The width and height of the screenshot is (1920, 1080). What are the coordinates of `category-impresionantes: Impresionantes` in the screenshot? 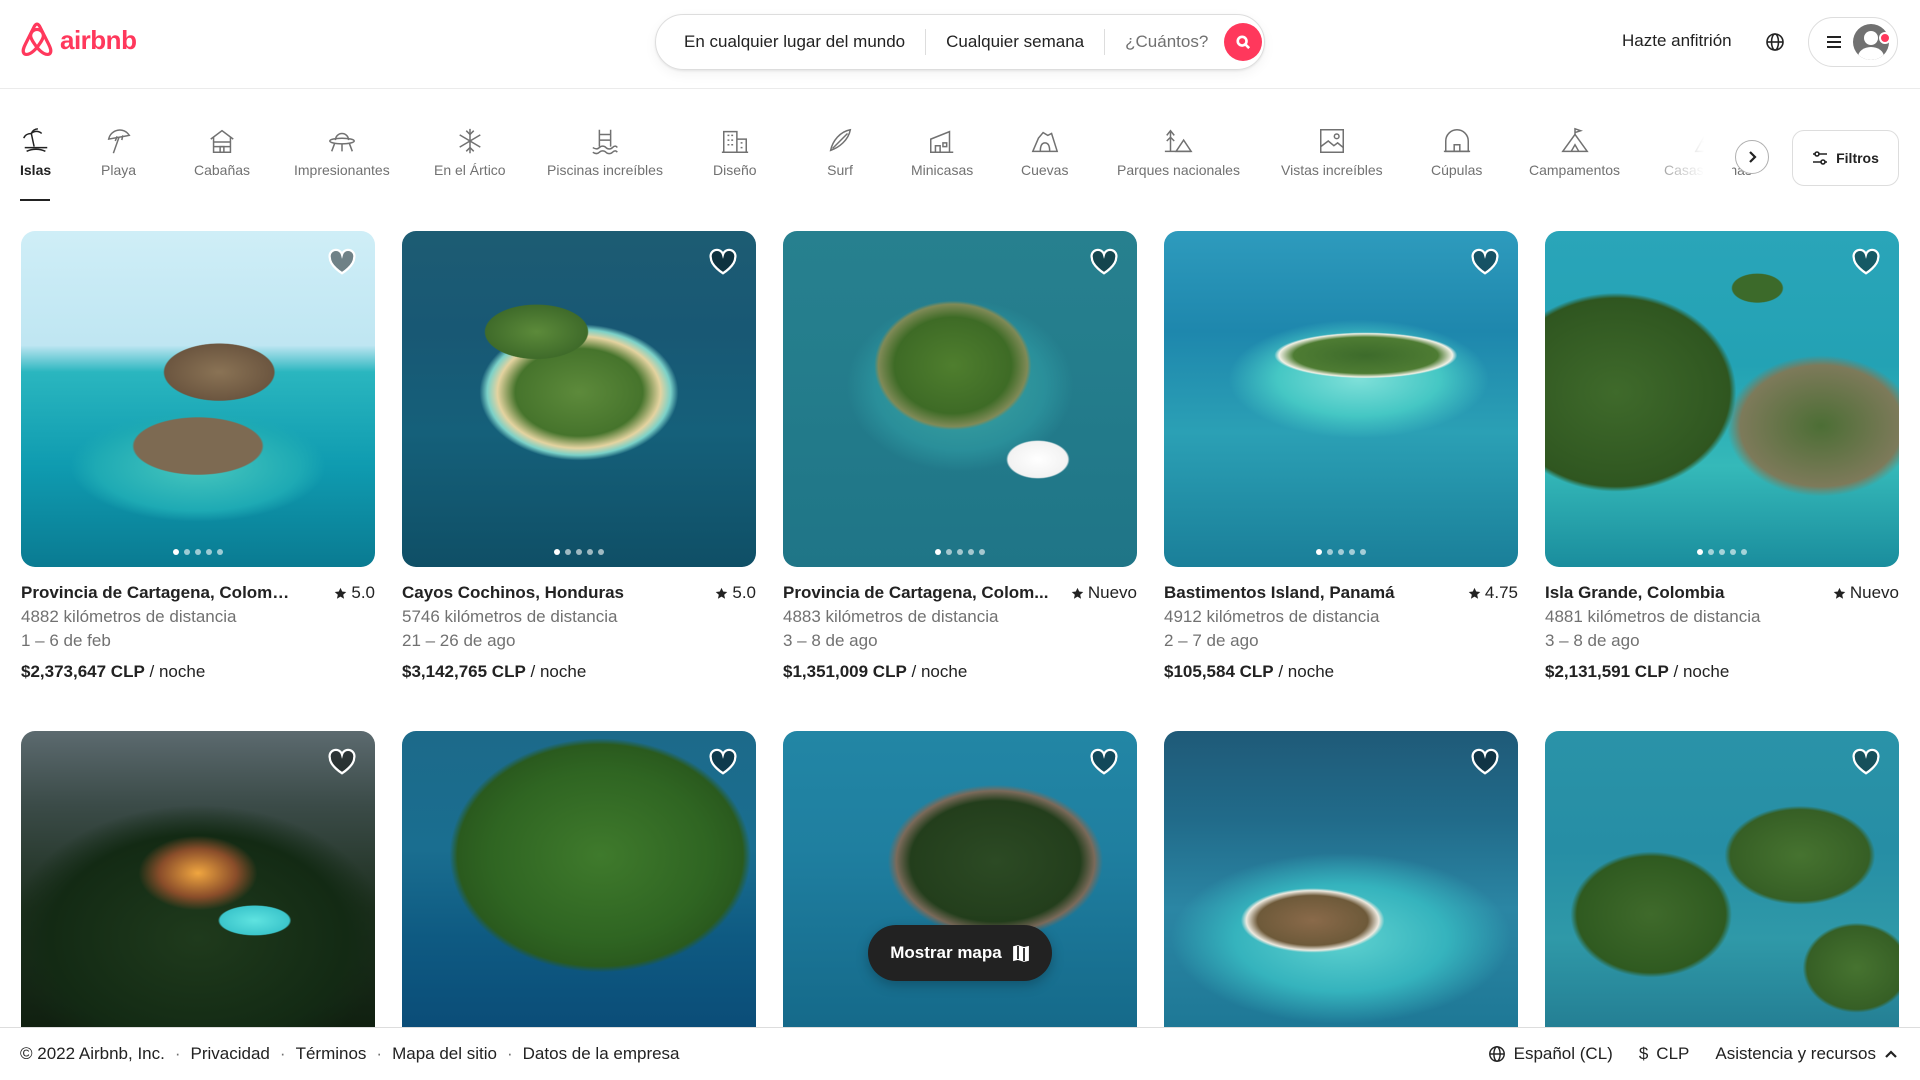 It's located at (342, 152).